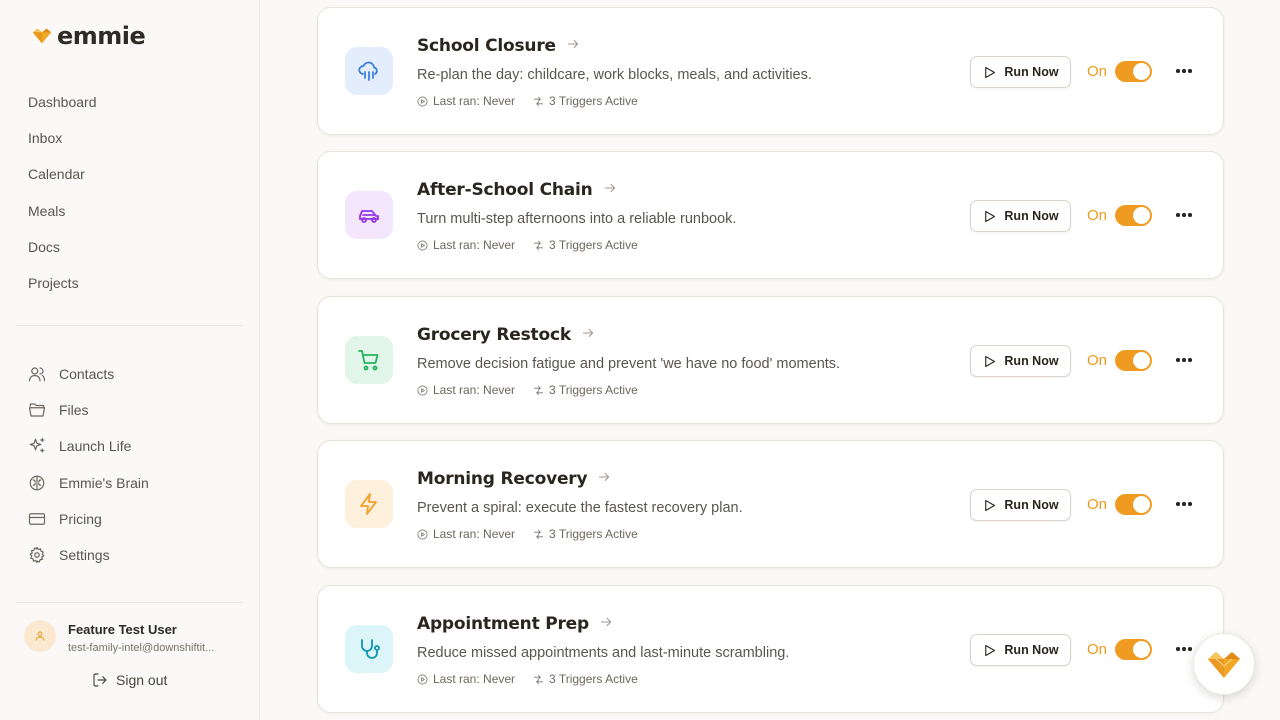 The height and width of the screenshot is (720, 1280). What do you see at coordinates (88, 410) in the screenshot?
I see `nav-item-files: Files` at bounding box center [88, 410].